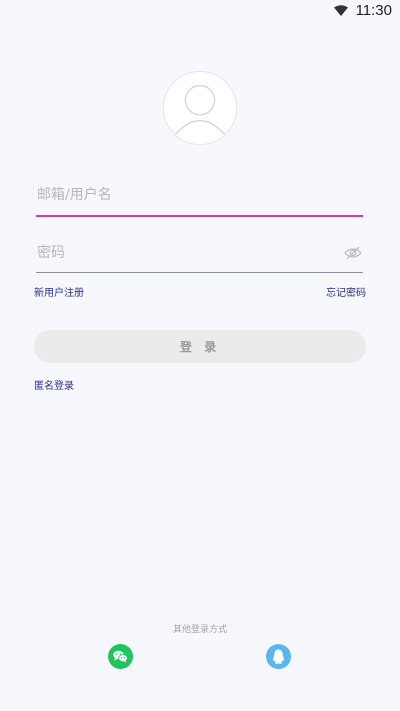 The height and width of the screenshot is (711, 400). What do you see at coordinates (373, 10) in the screenshot?
I see `clock: 11:30` at bounding box center [373, 10].